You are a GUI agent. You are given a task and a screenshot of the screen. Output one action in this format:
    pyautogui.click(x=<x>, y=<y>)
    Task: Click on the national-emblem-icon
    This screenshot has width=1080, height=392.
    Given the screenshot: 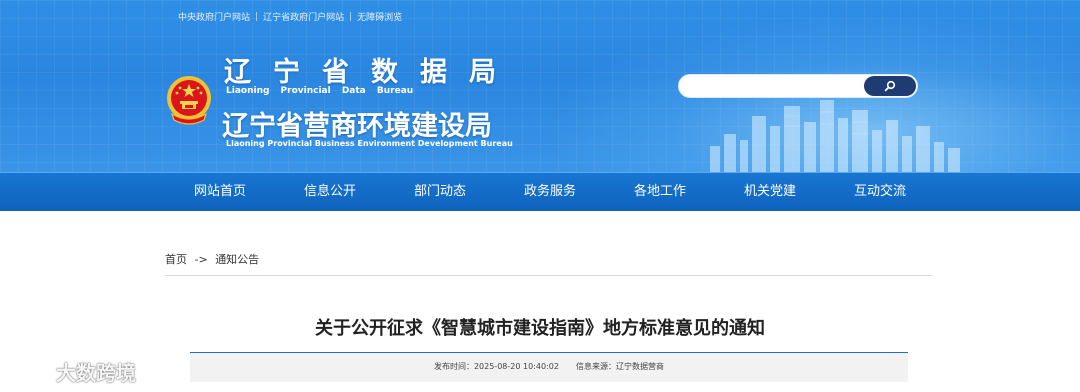 What is the action you would take?
    pyautogui.click(x=189, y=100)
    